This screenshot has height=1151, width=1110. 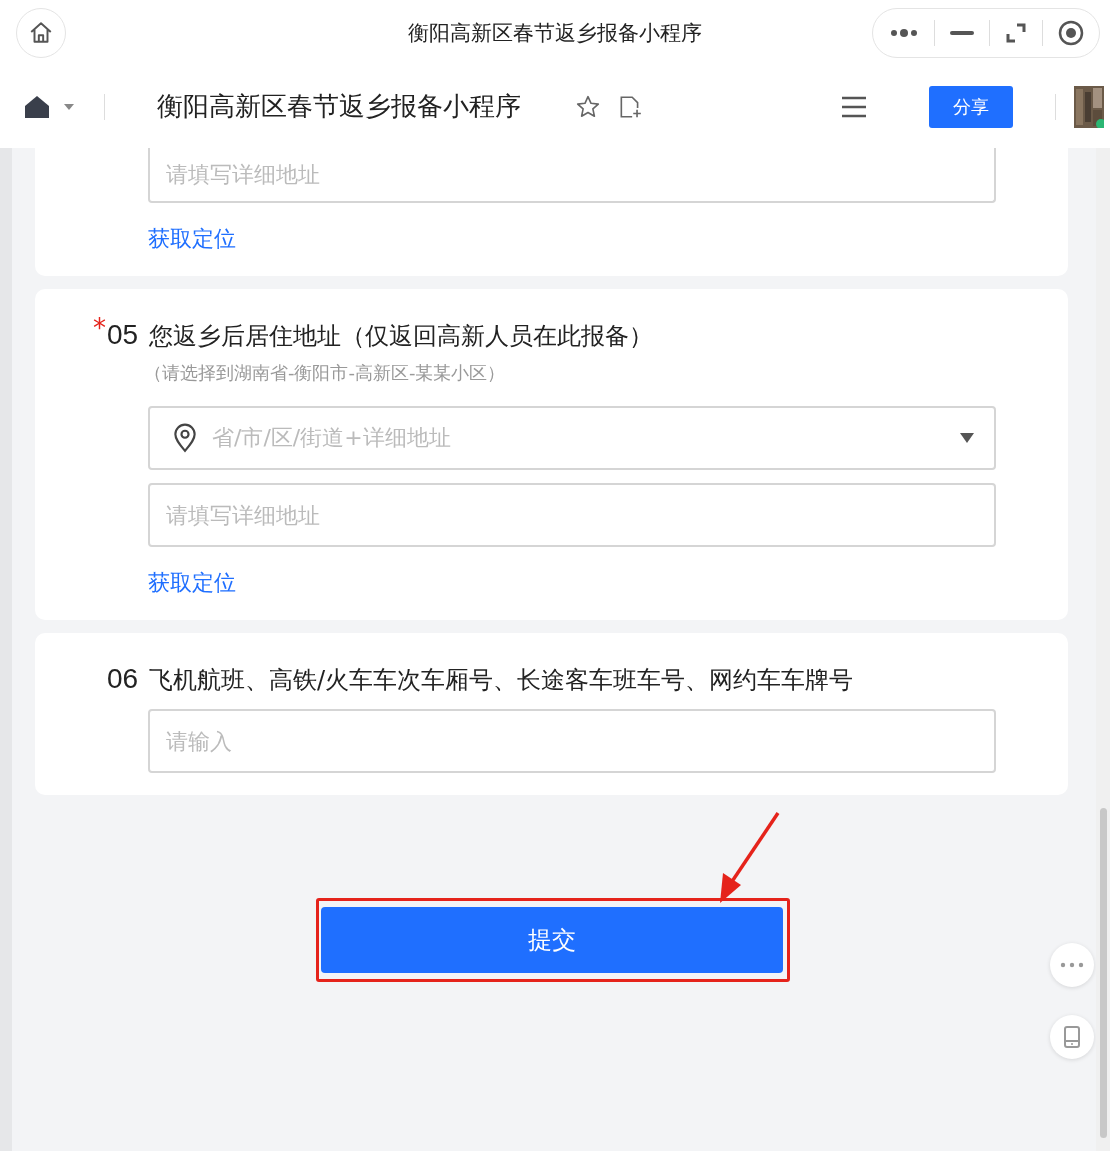 I want to click on input-field: 请输入, so click(x=572, y=741).